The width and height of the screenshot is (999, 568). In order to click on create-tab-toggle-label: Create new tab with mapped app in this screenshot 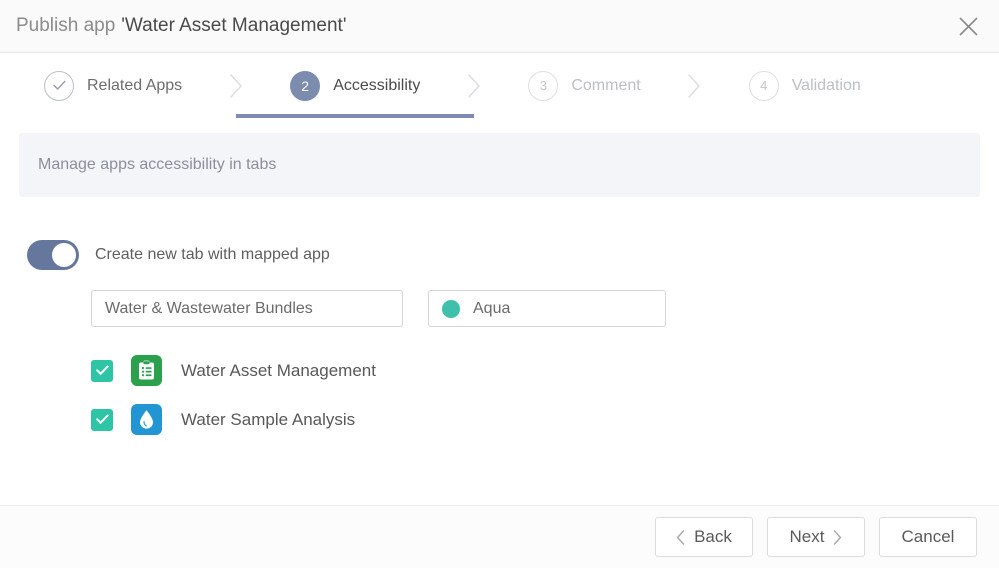, I will do `click(212, 254)`.